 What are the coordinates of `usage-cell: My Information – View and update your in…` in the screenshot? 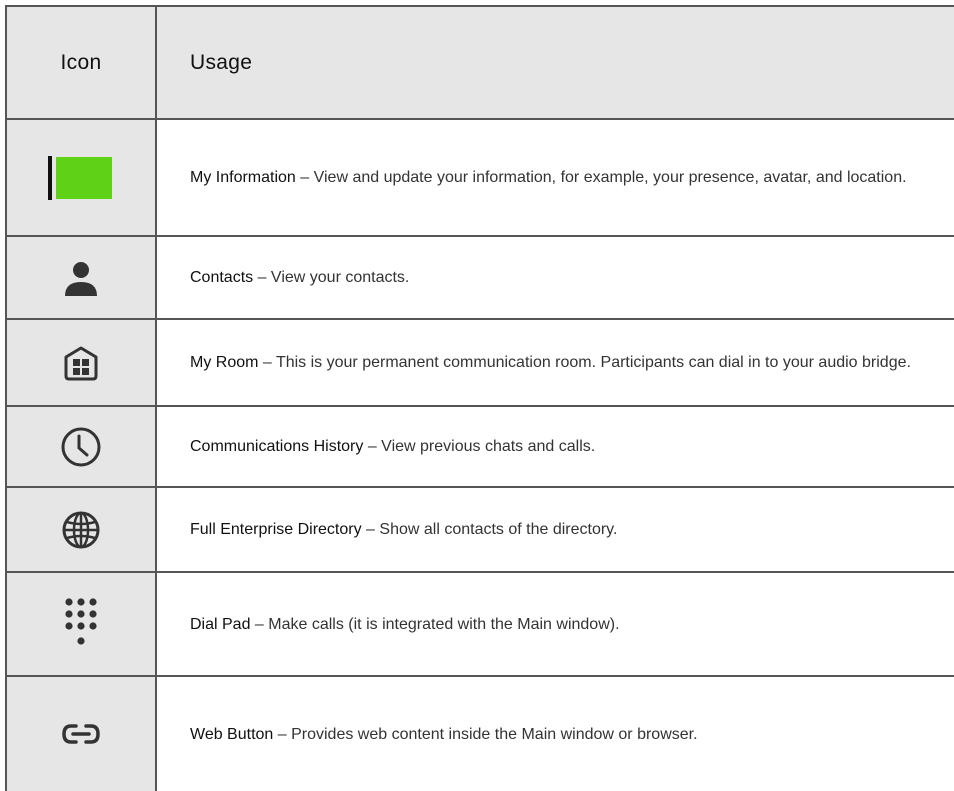 It's located at (555, 177).